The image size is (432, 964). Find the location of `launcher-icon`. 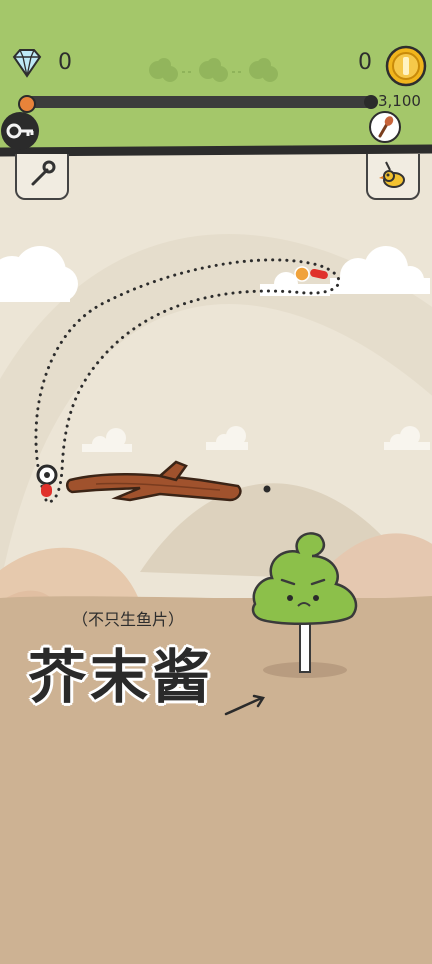

launcher-icon is located at coordinates (47, 480).